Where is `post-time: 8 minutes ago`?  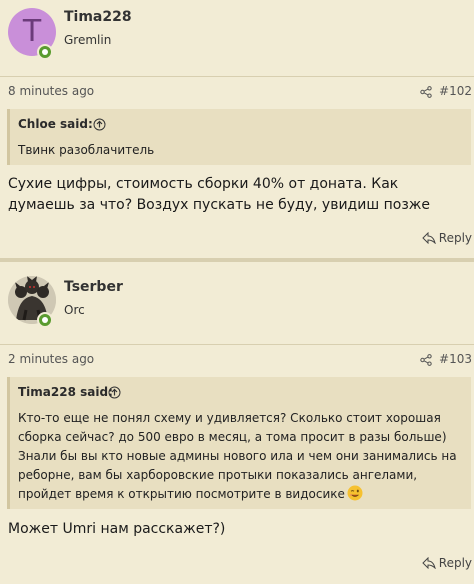
post-time: 8 minutes ago is located at coordinates (51, 91).